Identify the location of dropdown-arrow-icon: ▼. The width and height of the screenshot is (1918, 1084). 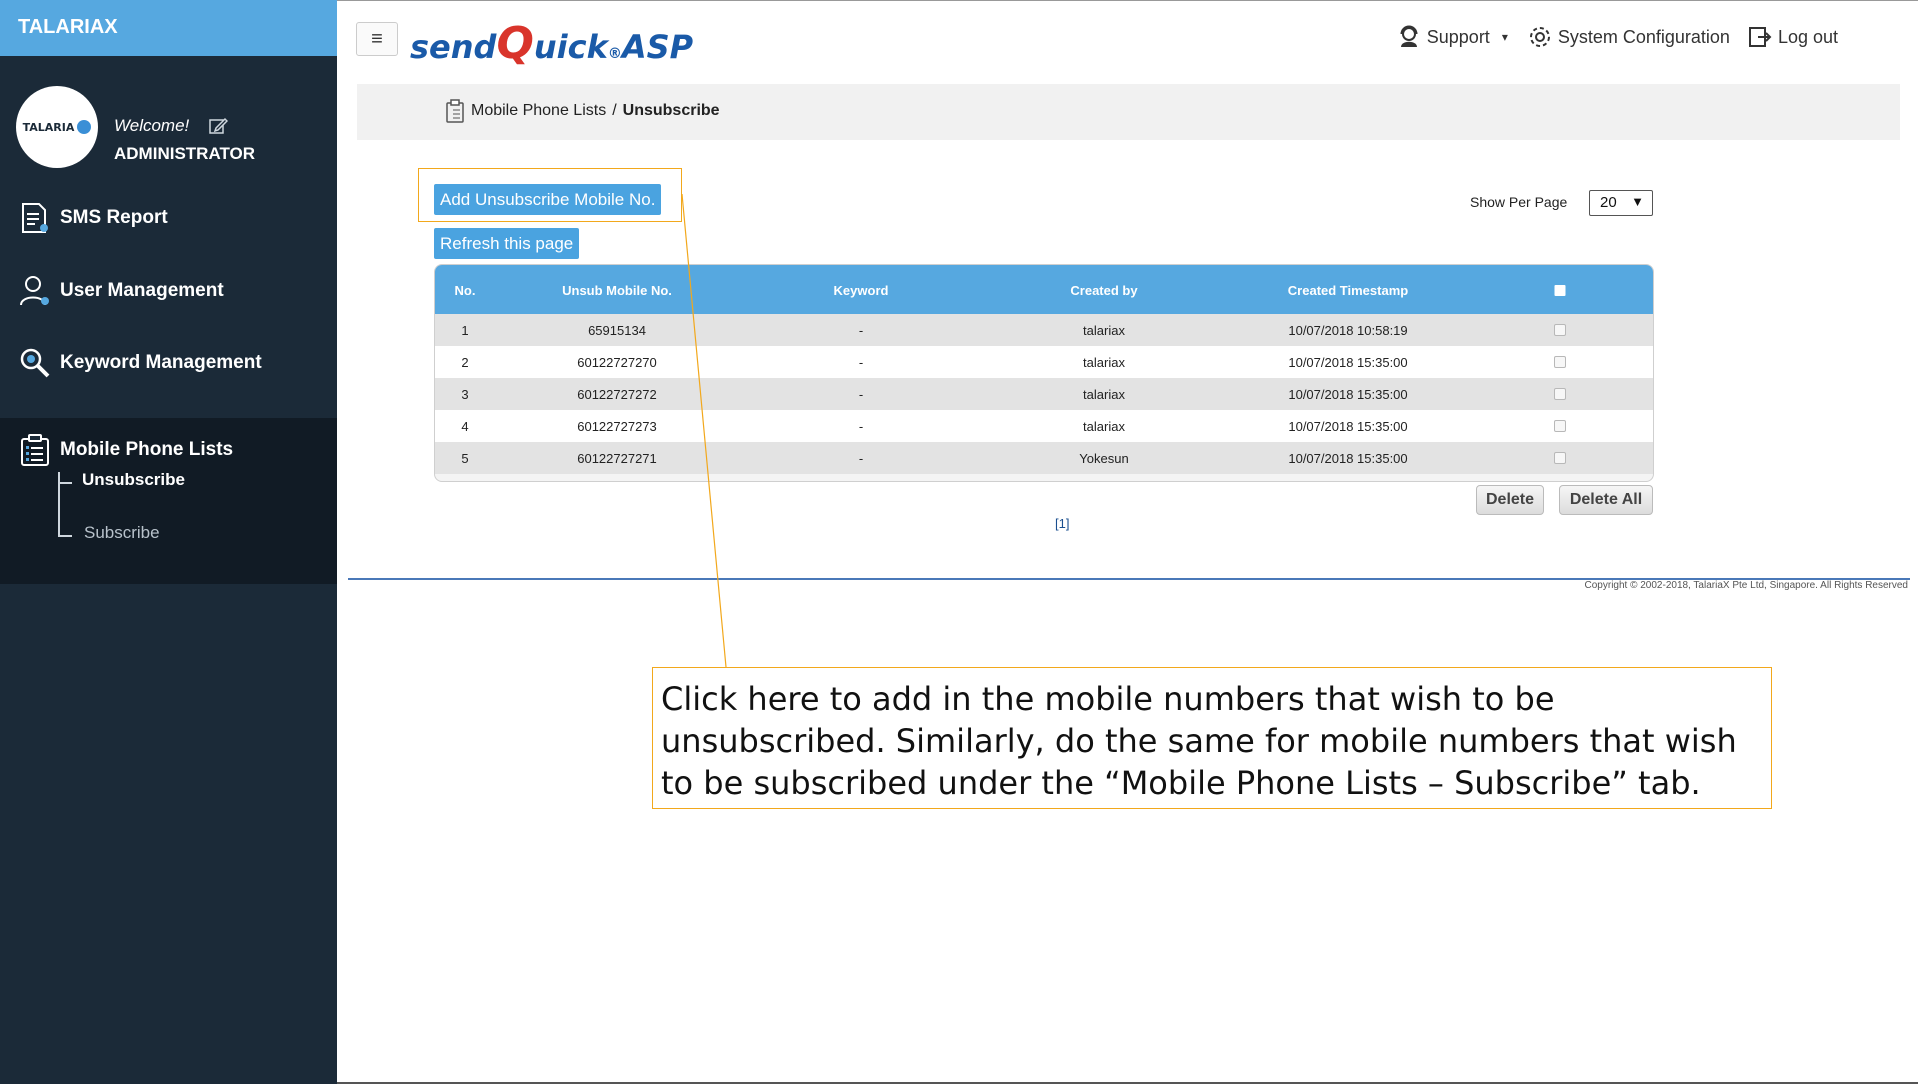
(1637, 201).